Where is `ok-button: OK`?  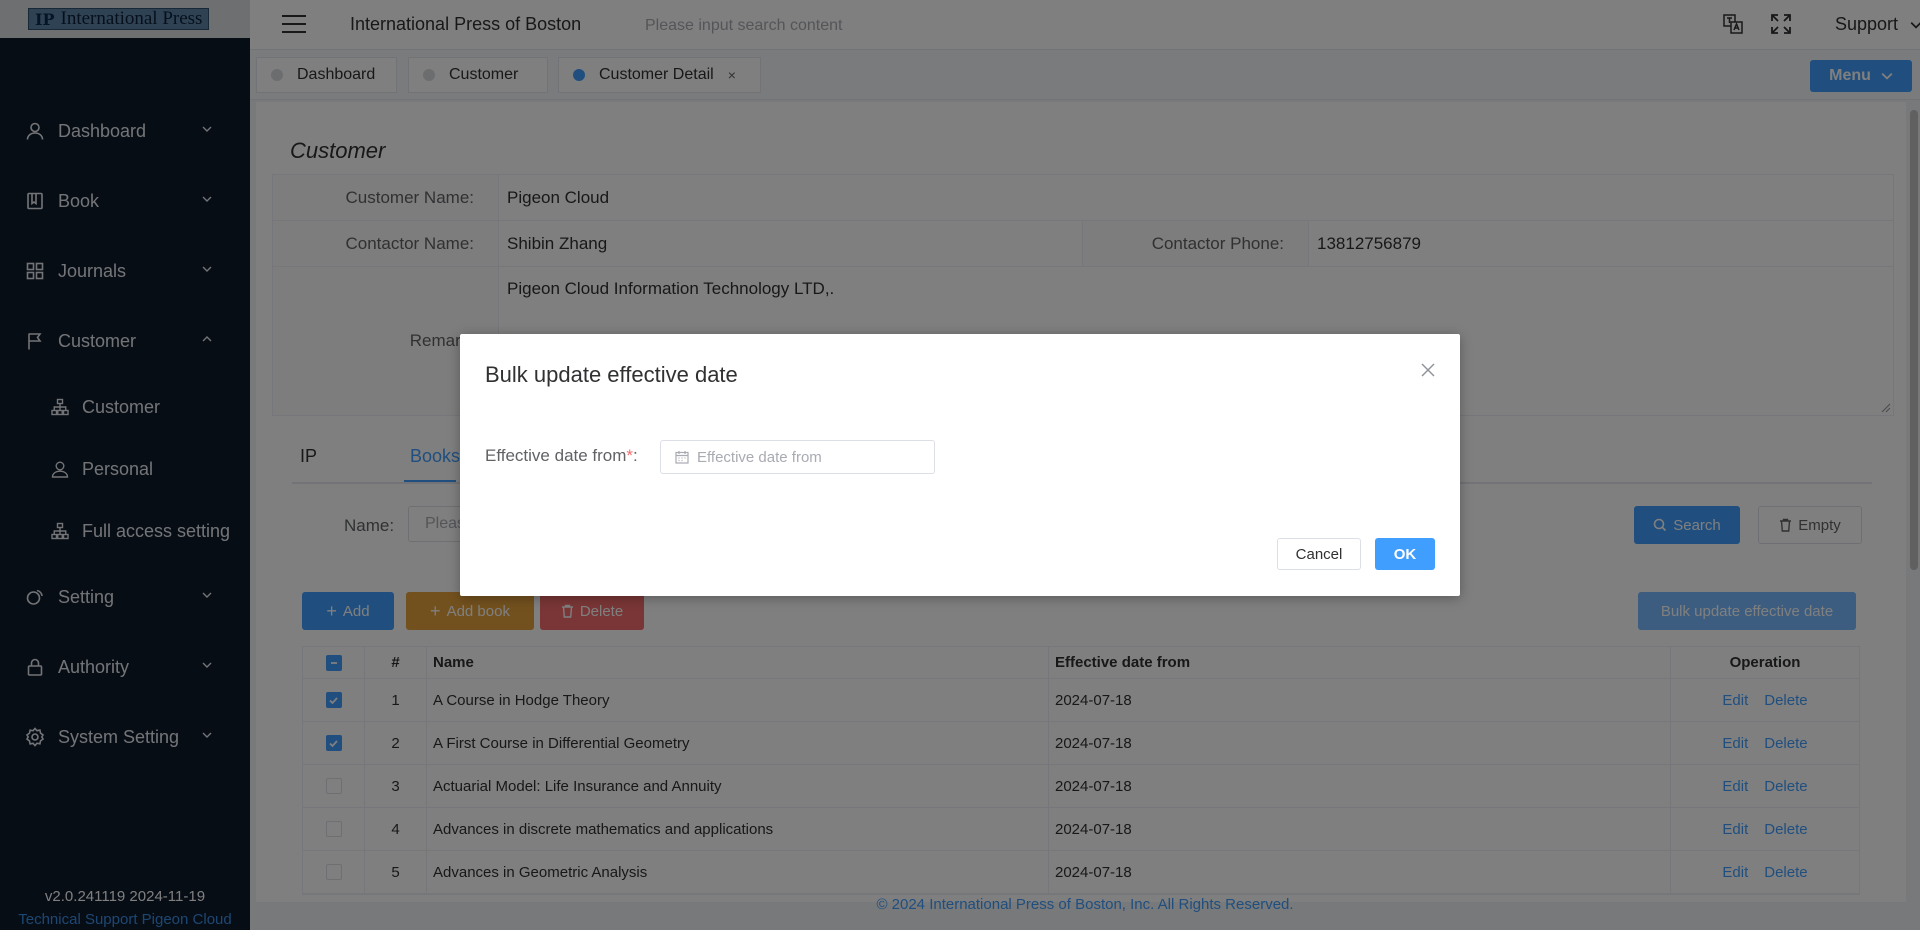
ok-button: OK is located at coordinates (1405, 554).